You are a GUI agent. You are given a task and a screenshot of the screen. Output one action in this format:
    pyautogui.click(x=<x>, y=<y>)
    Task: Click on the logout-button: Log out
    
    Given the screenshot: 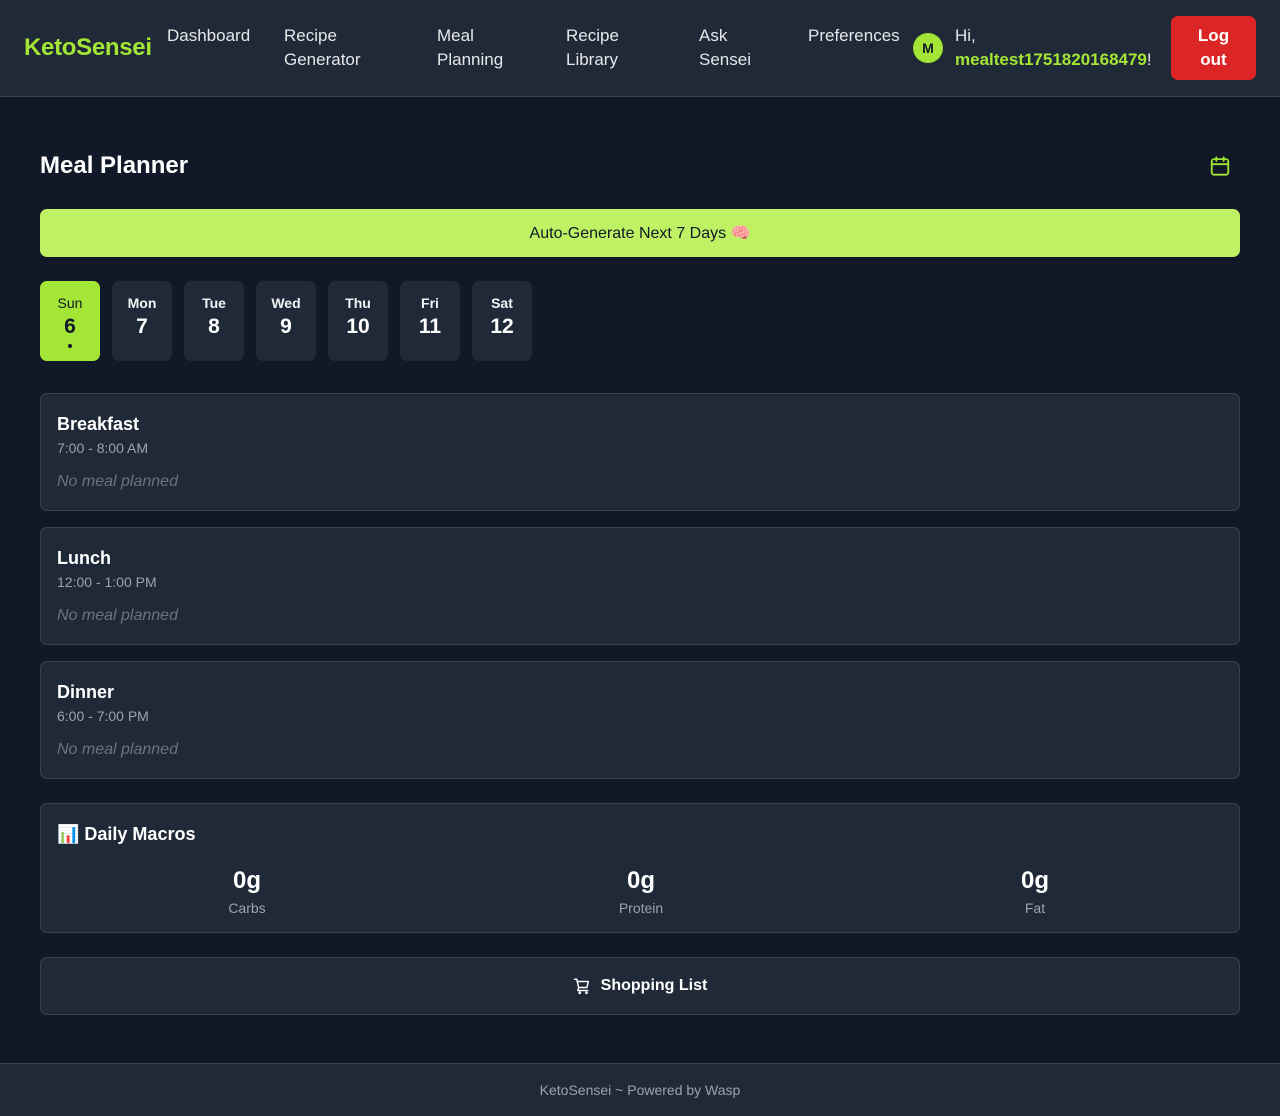 What is the action you would take?
    pyautogui.click(x=1213, y=48)
    